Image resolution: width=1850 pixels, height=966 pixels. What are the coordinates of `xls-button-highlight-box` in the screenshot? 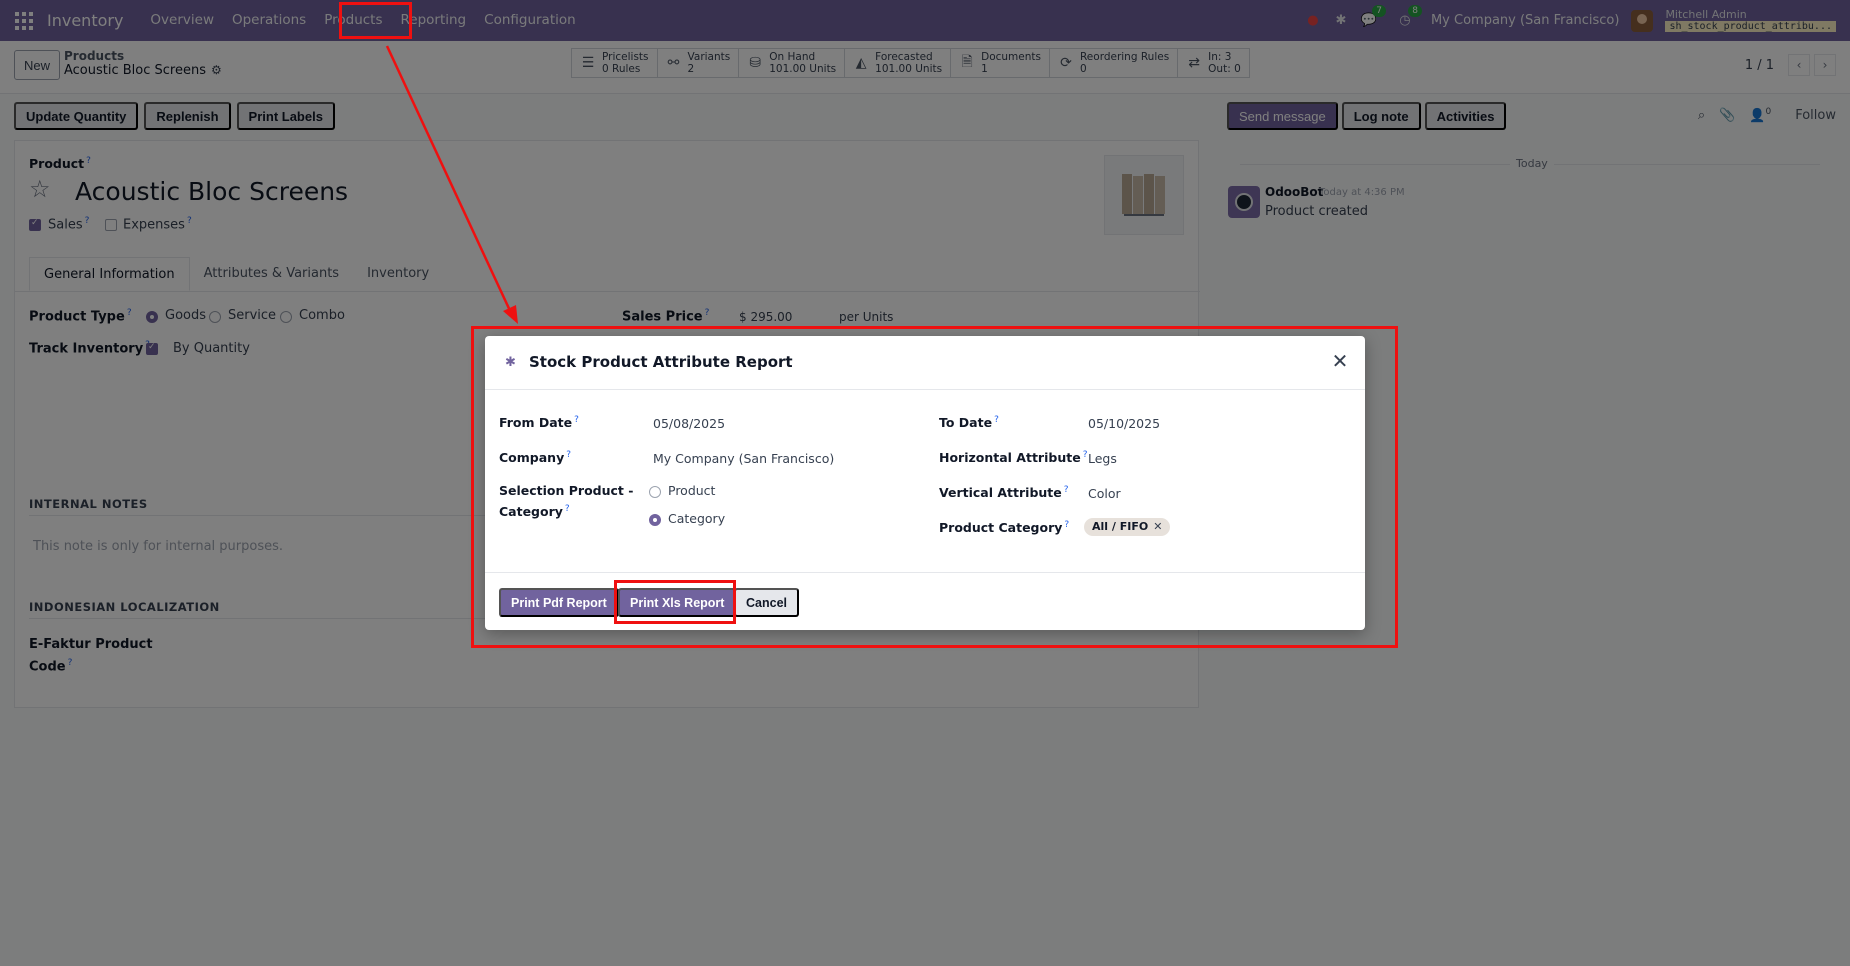 It's located at (675, 602).